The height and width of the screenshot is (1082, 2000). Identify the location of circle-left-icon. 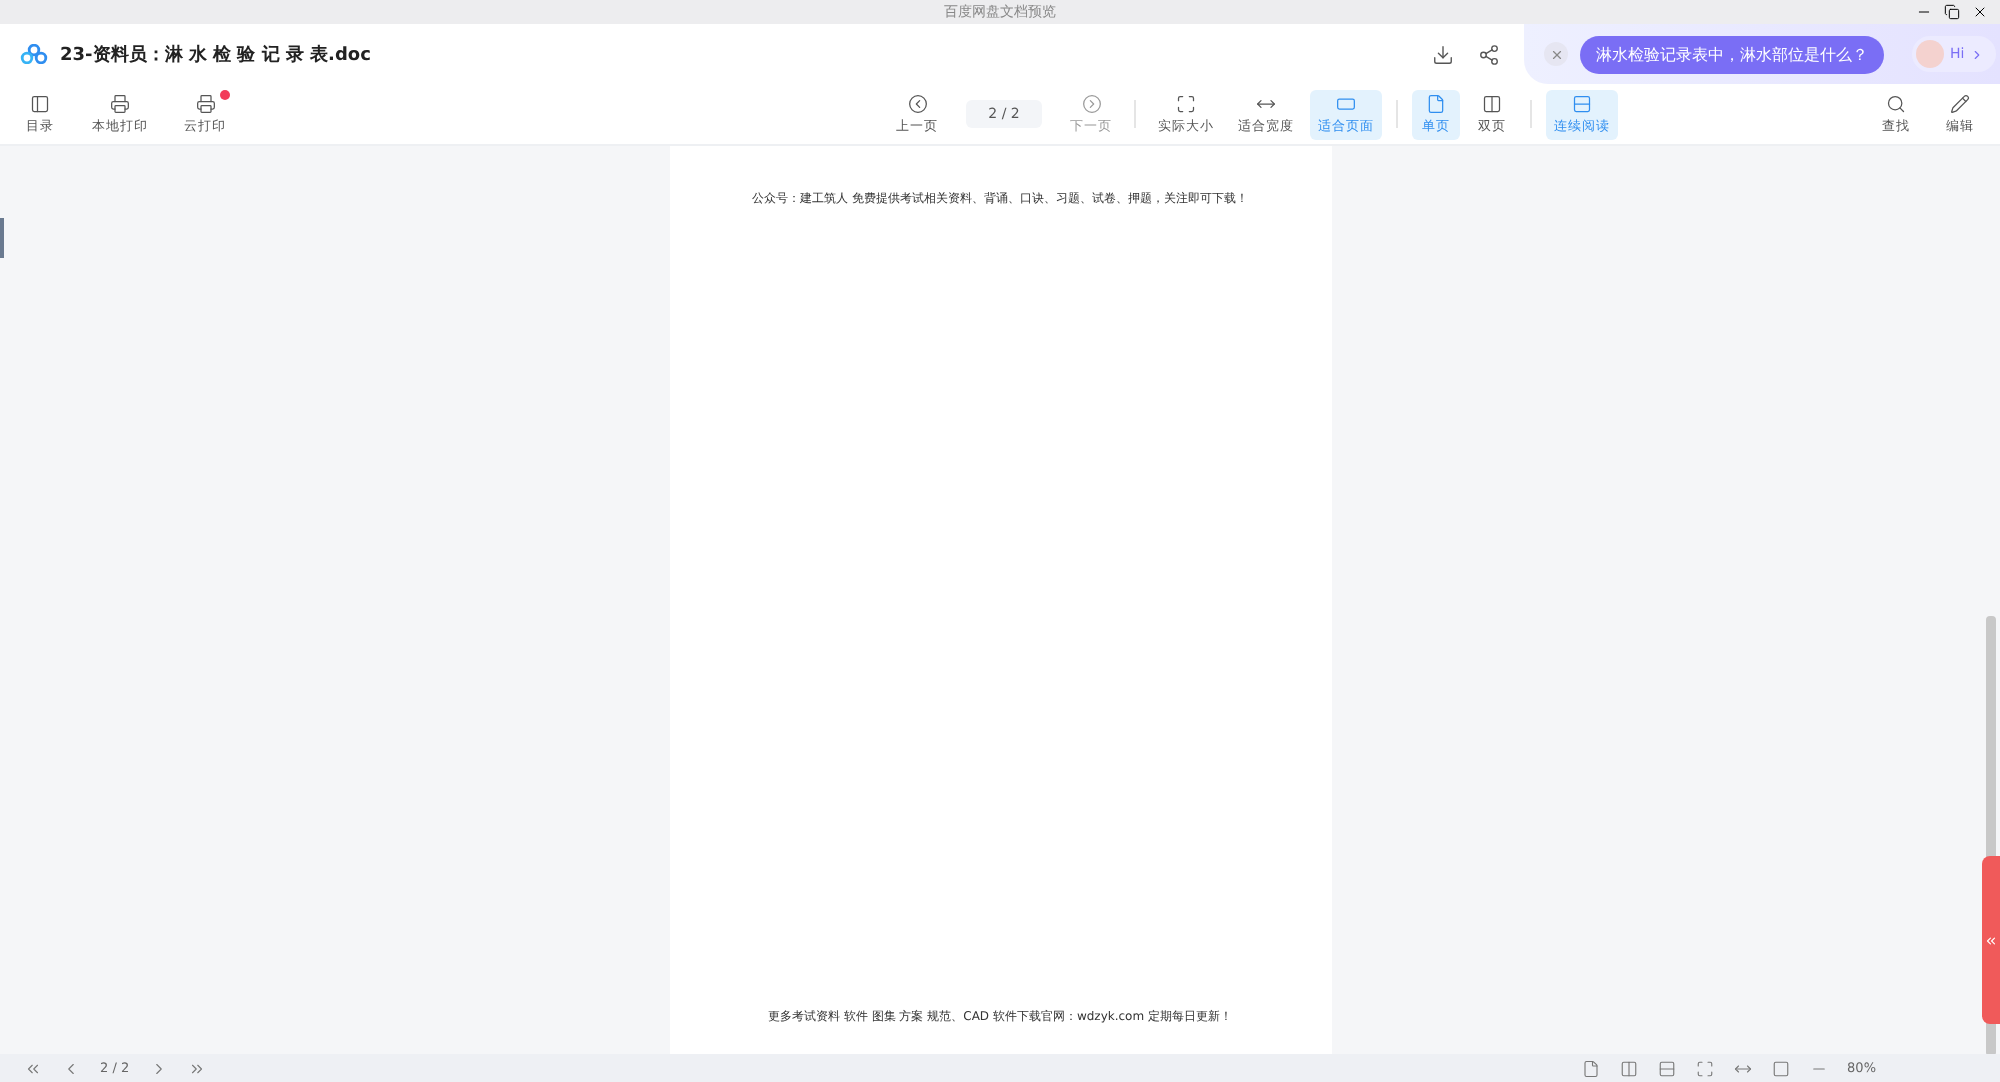
(917, 103).